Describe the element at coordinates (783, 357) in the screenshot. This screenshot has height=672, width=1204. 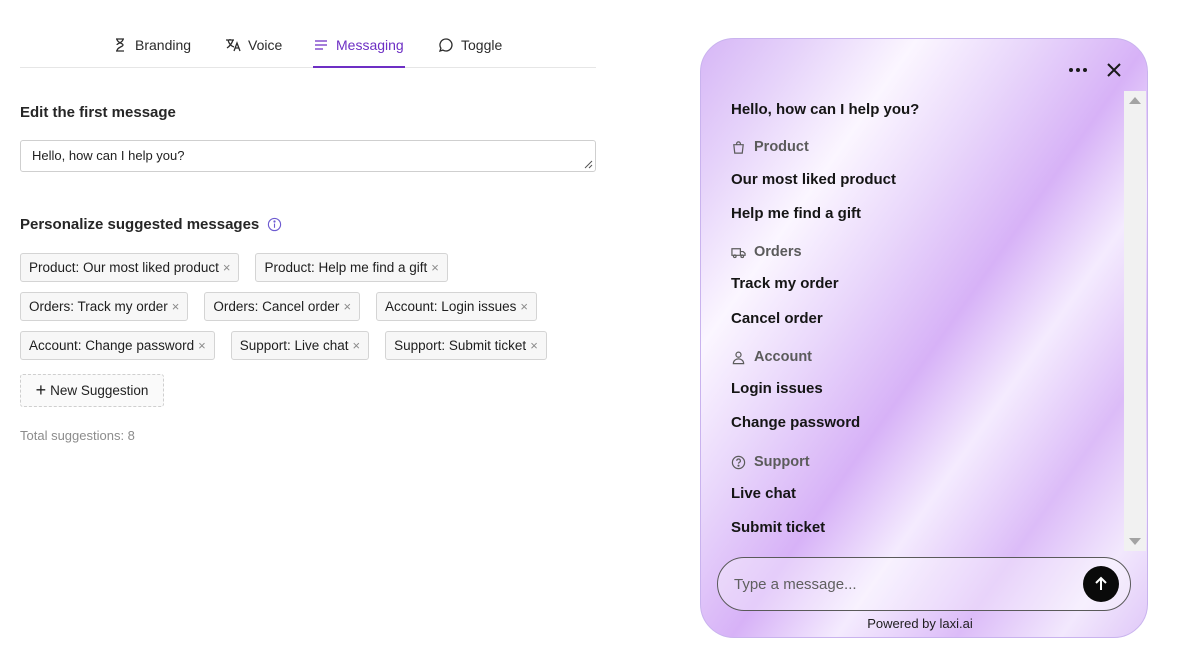
I see `category-label: Account` at that location.